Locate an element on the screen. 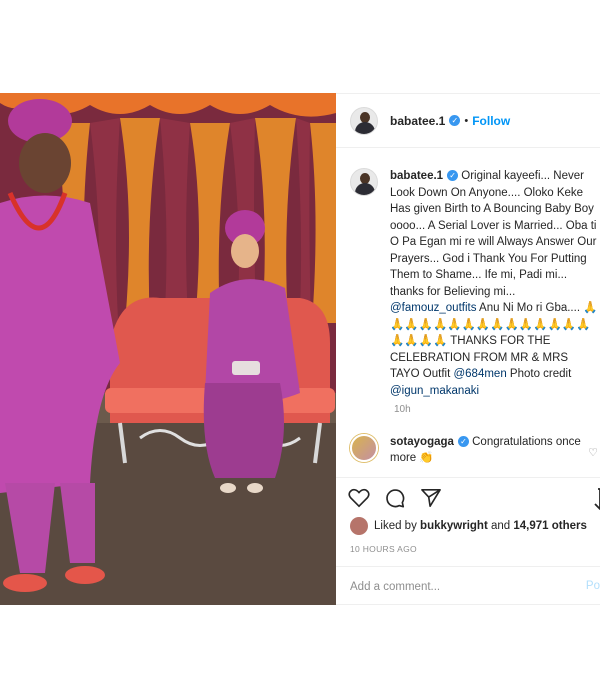  author-avatar is located at coordinates (364, 120).